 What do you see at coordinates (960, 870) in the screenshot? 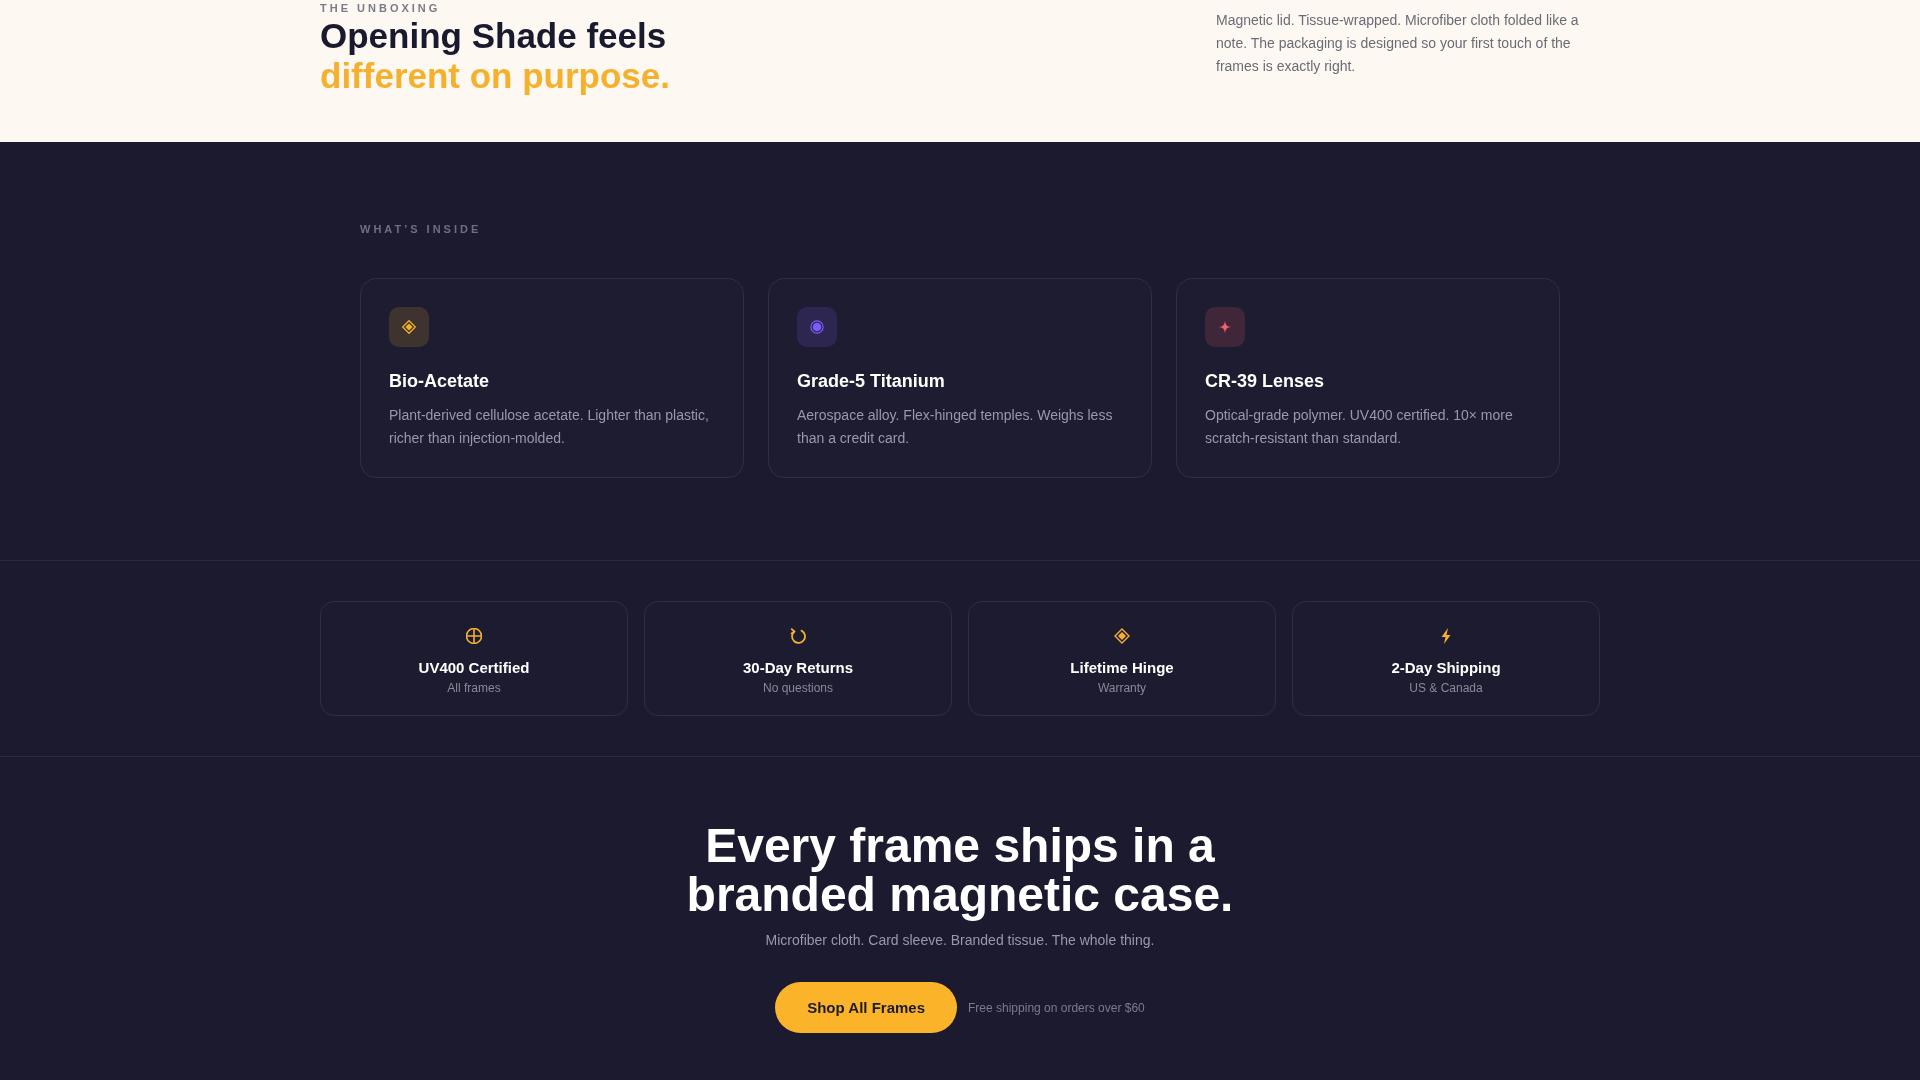
I see `cta-heading: Every frame ships in a branded magnetic case.` at bounding box center [960, 870].